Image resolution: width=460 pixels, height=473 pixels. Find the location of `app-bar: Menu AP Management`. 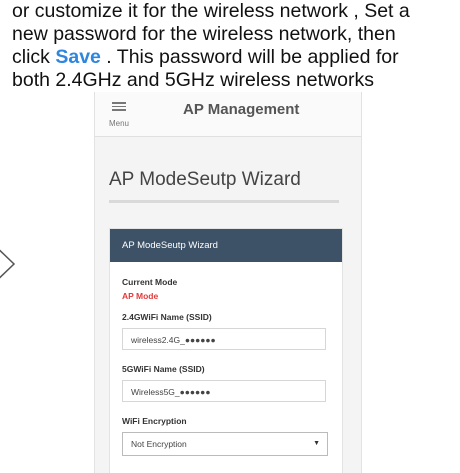

app-bar: Menu AP Management is located at coordinates (228, 114).